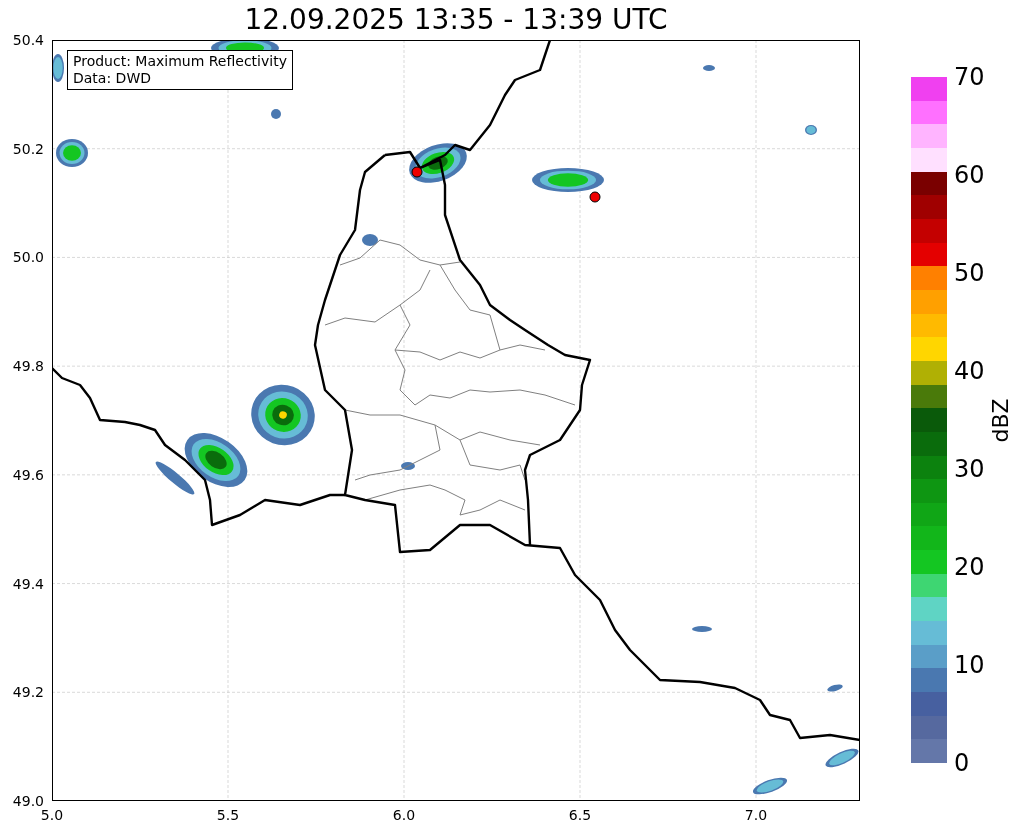 This screenshot has height=834, width=1023. Describe the element at coordinates (969, 665) in the screenshot. I see `colorbar-tick-label: 10` at that location.